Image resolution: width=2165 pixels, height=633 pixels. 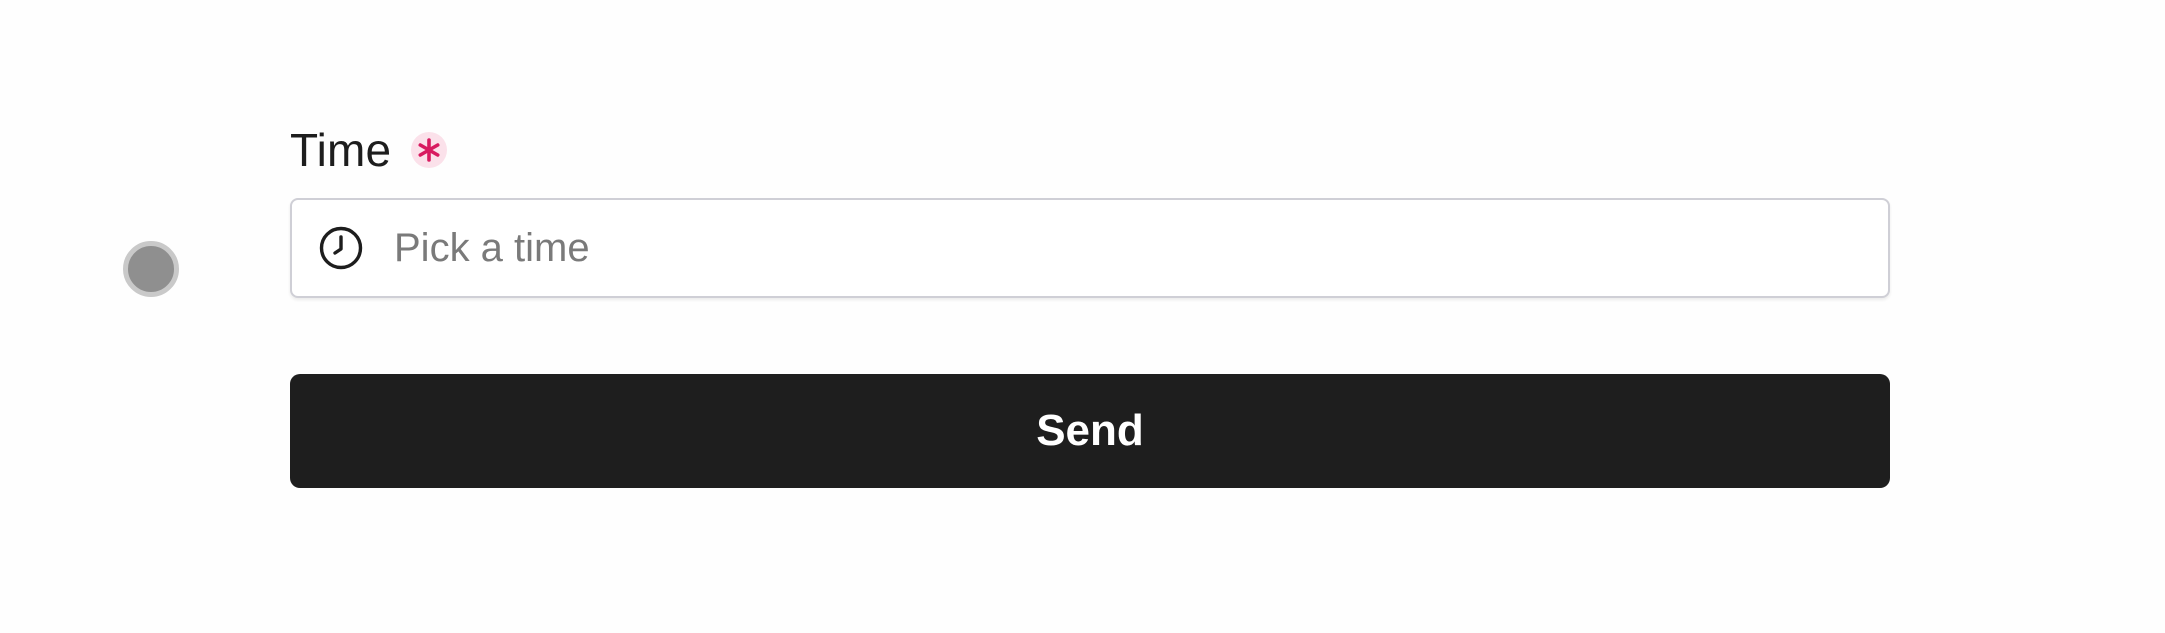 What do you see at coordinates (492, 247) in the screenshot?
I see `time-input-placeholder: Pick a time` at bounding box center [492, 247].